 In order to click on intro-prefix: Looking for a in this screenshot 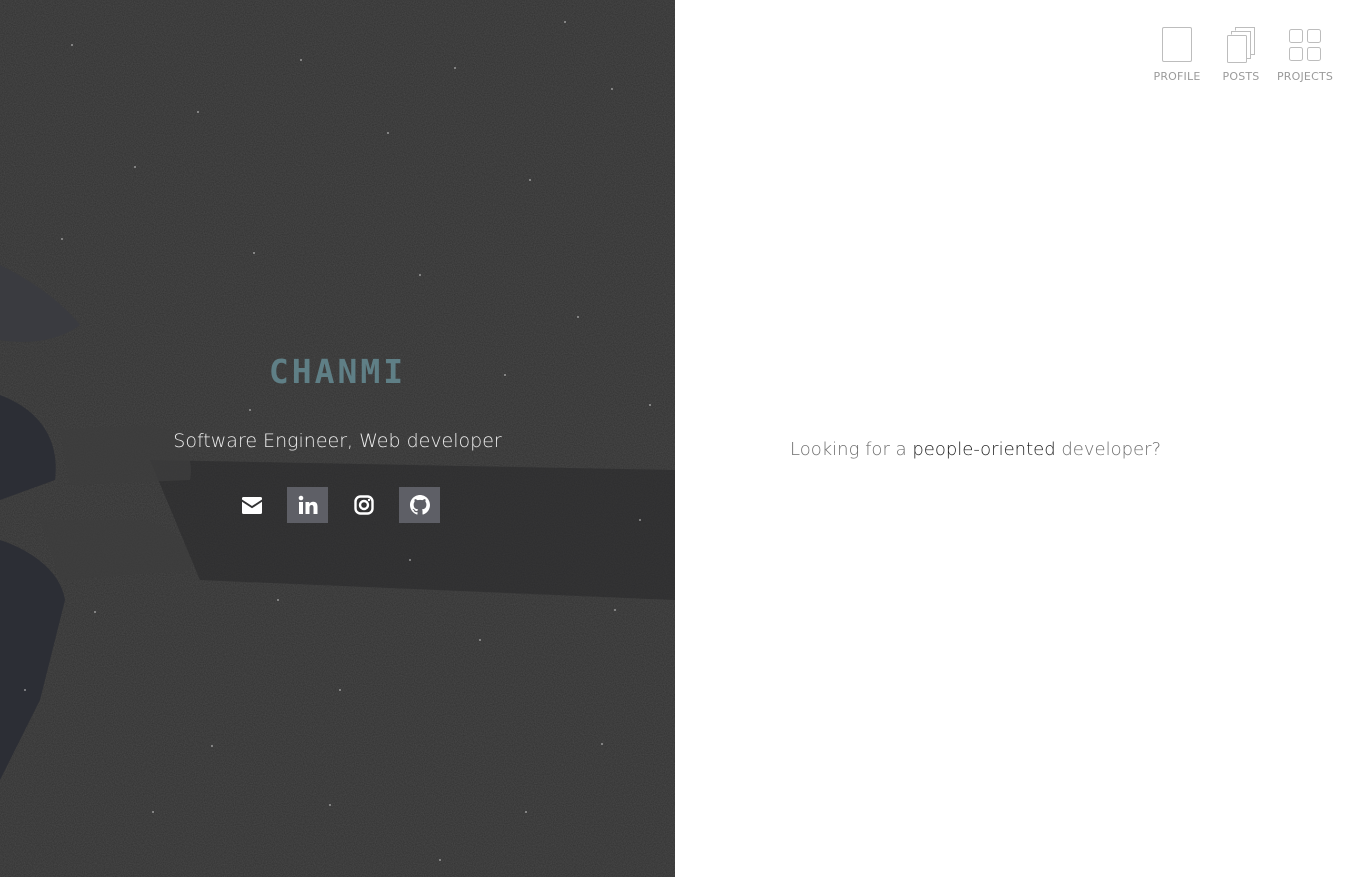, I will do `click(851, 449)`.